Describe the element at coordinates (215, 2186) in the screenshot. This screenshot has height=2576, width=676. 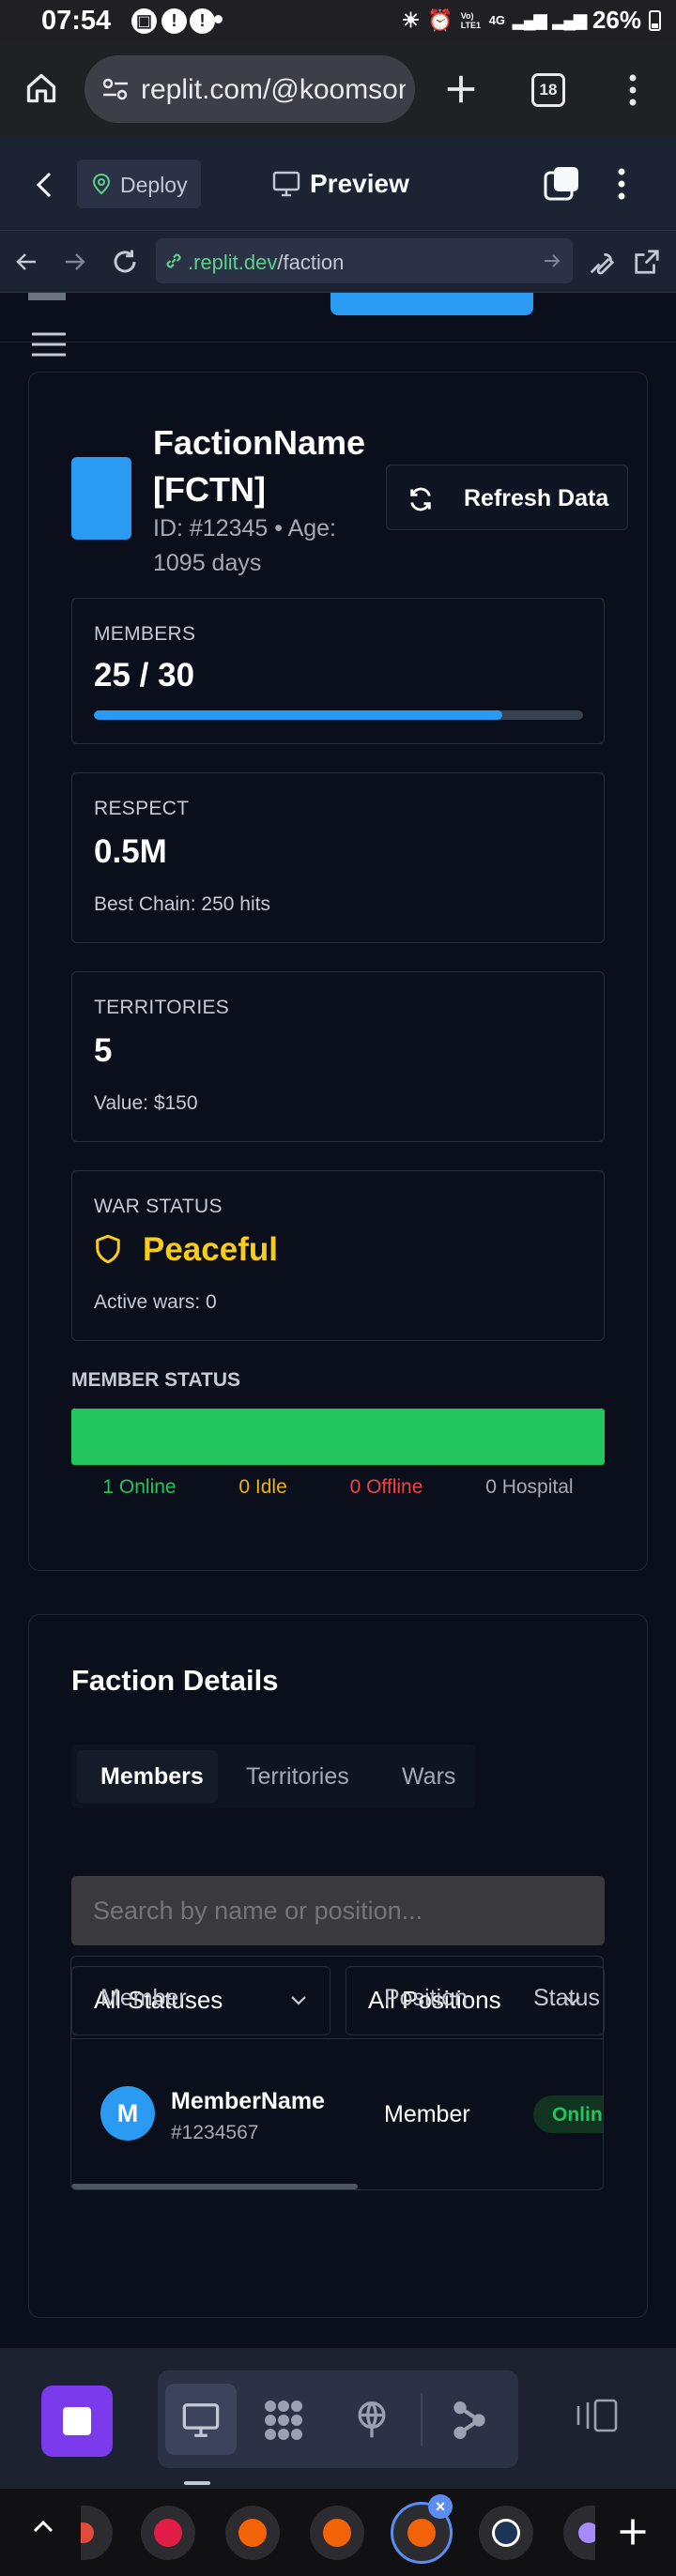
I see `table-horizontal-scrollbar` at that location.